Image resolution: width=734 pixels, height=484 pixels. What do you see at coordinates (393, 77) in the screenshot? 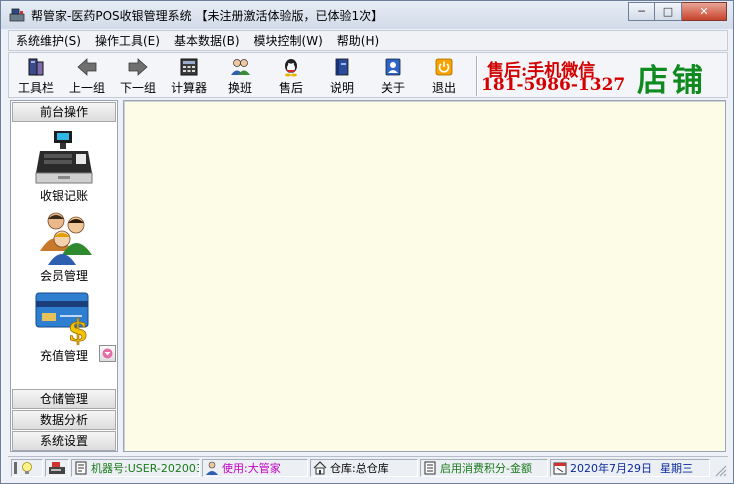
I see `about-button: 关于` at bounding box center [393, 77].